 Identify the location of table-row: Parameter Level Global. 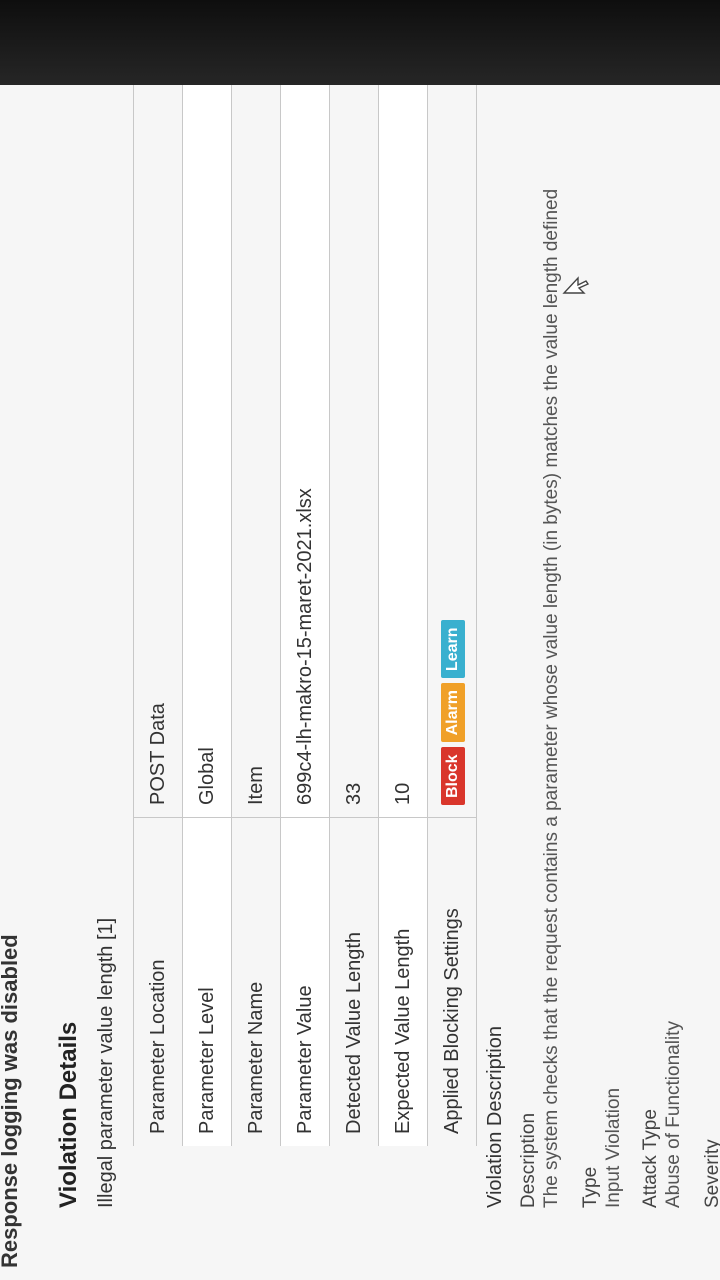
(207, 615).